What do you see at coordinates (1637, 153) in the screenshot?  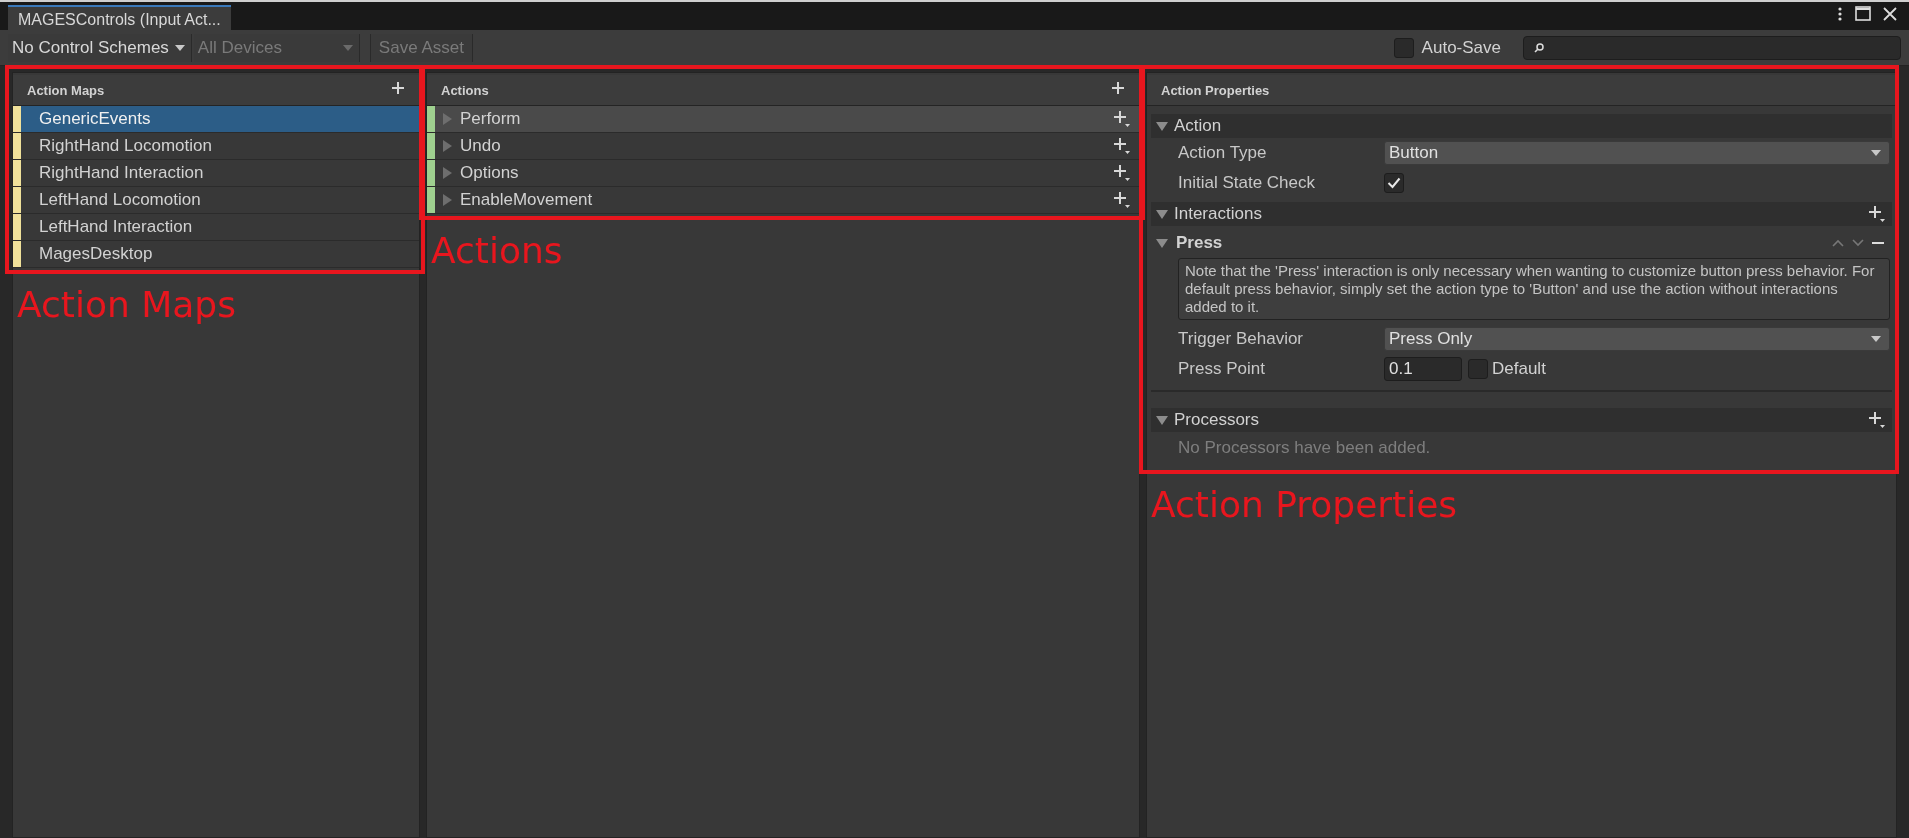 I see `dropdown: Button` at bounding box center [1637, 153].